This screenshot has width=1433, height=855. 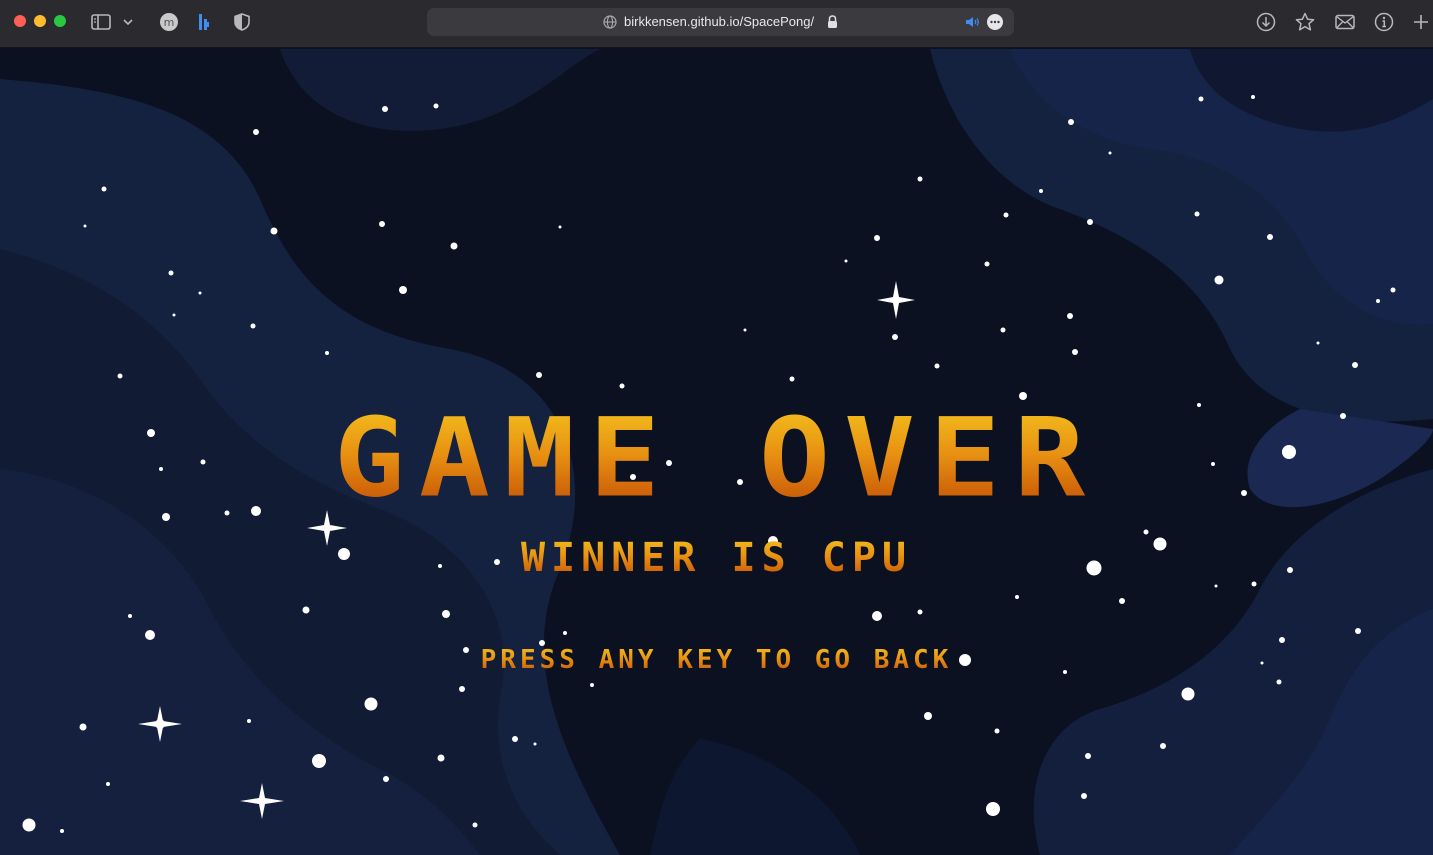 What do you see at coordinates (40, 21) in the screenshot?
I see `minimize-window-button` at bounding box center [40, 21].